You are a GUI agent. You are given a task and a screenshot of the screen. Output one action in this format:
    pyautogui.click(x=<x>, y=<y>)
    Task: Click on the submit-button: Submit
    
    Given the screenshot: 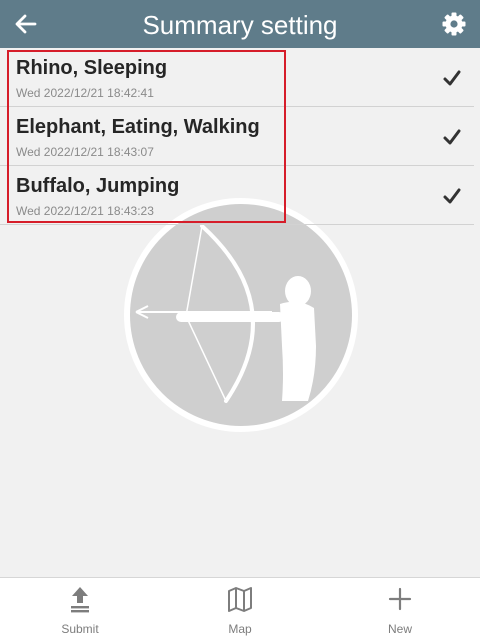 What is the action you would take?
    pyautogui.click(x=80, y=609)
    